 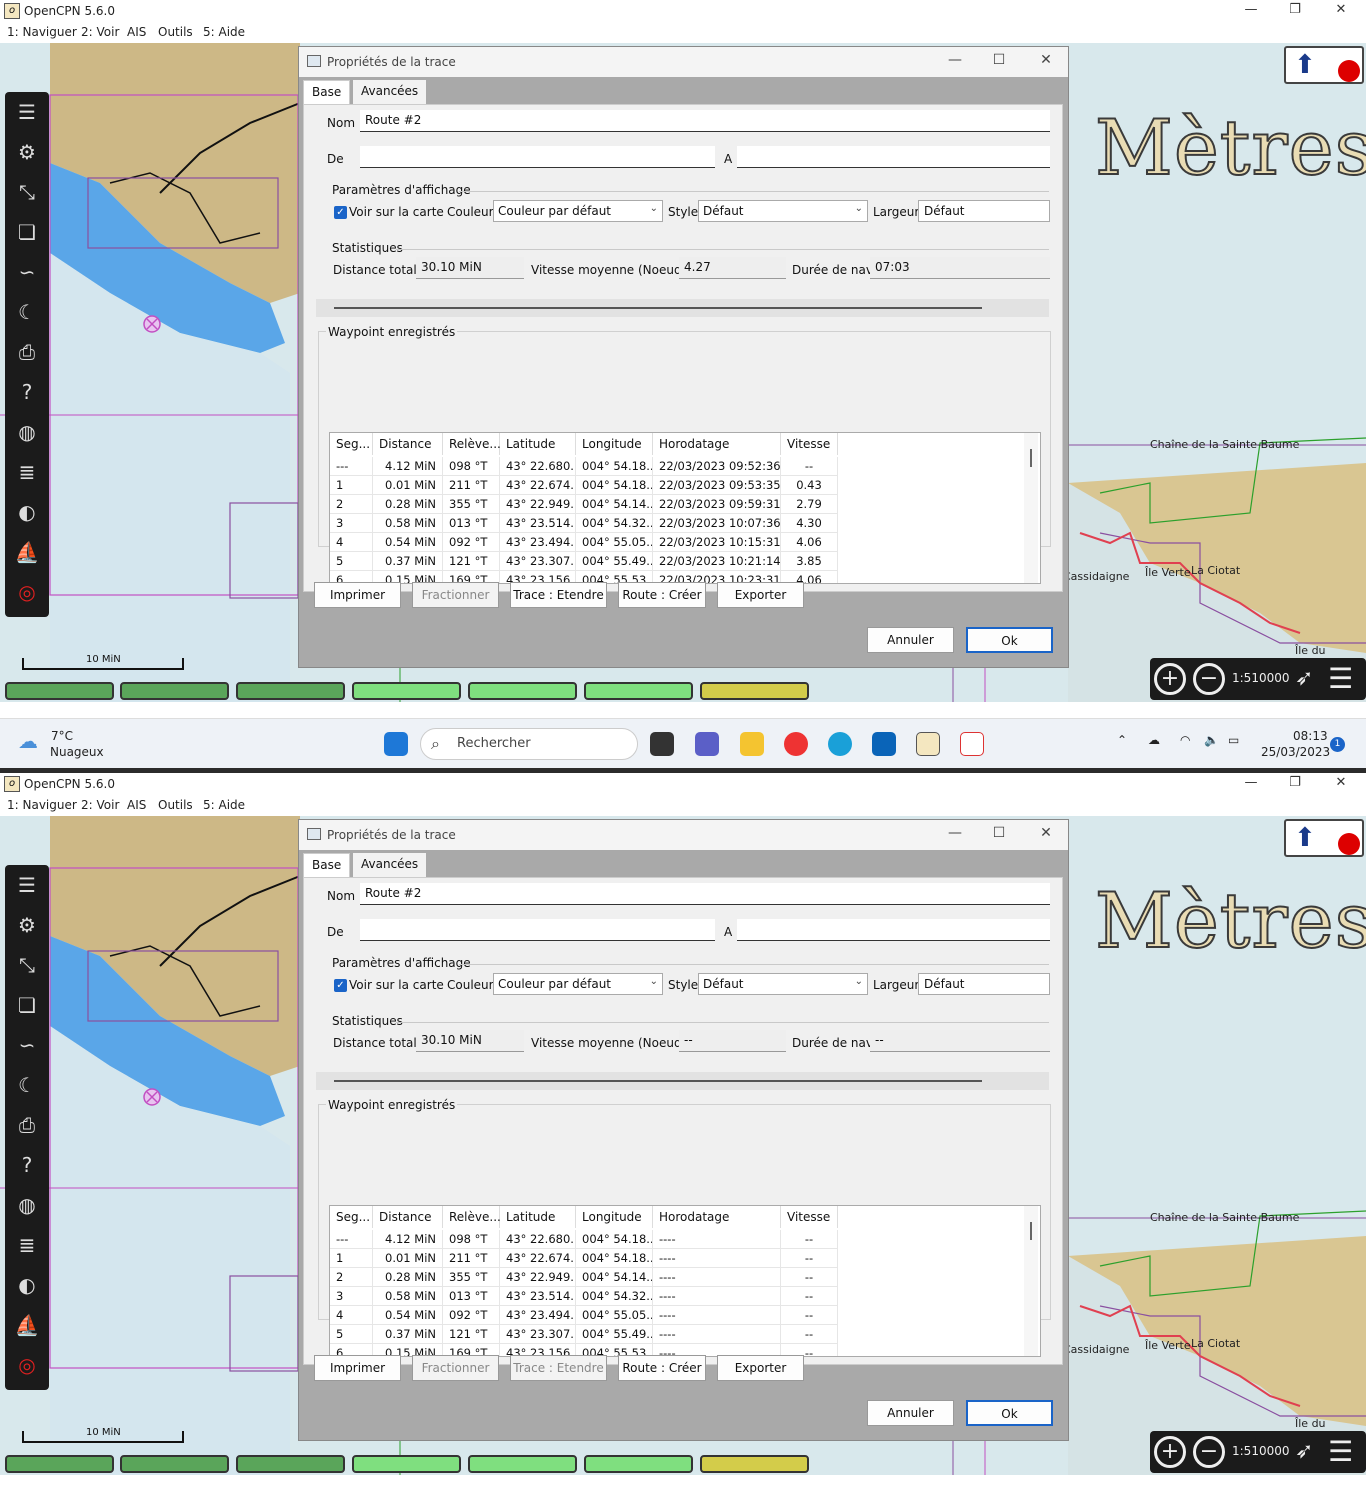 I want to click on north-up-icon: ➶, so click(x=1304, y=1451).